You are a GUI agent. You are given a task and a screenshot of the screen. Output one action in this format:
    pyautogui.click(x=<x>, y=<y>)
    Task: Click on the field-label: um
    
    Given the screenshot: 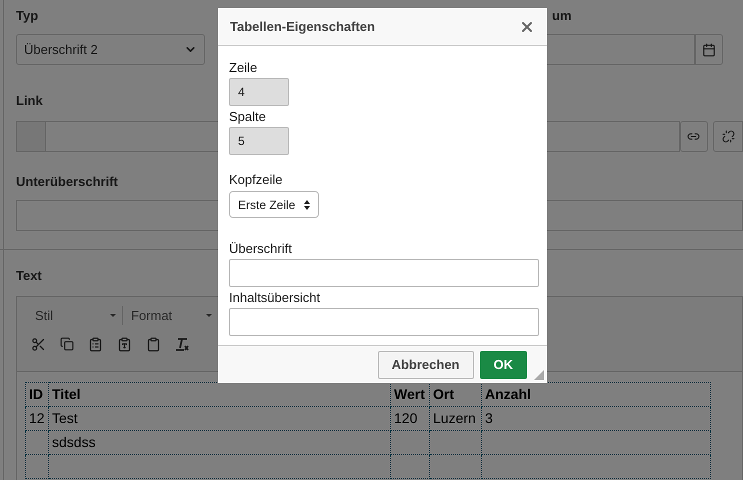 What is the action you would take?
    pyautogui.click(x=561, y=16)
    